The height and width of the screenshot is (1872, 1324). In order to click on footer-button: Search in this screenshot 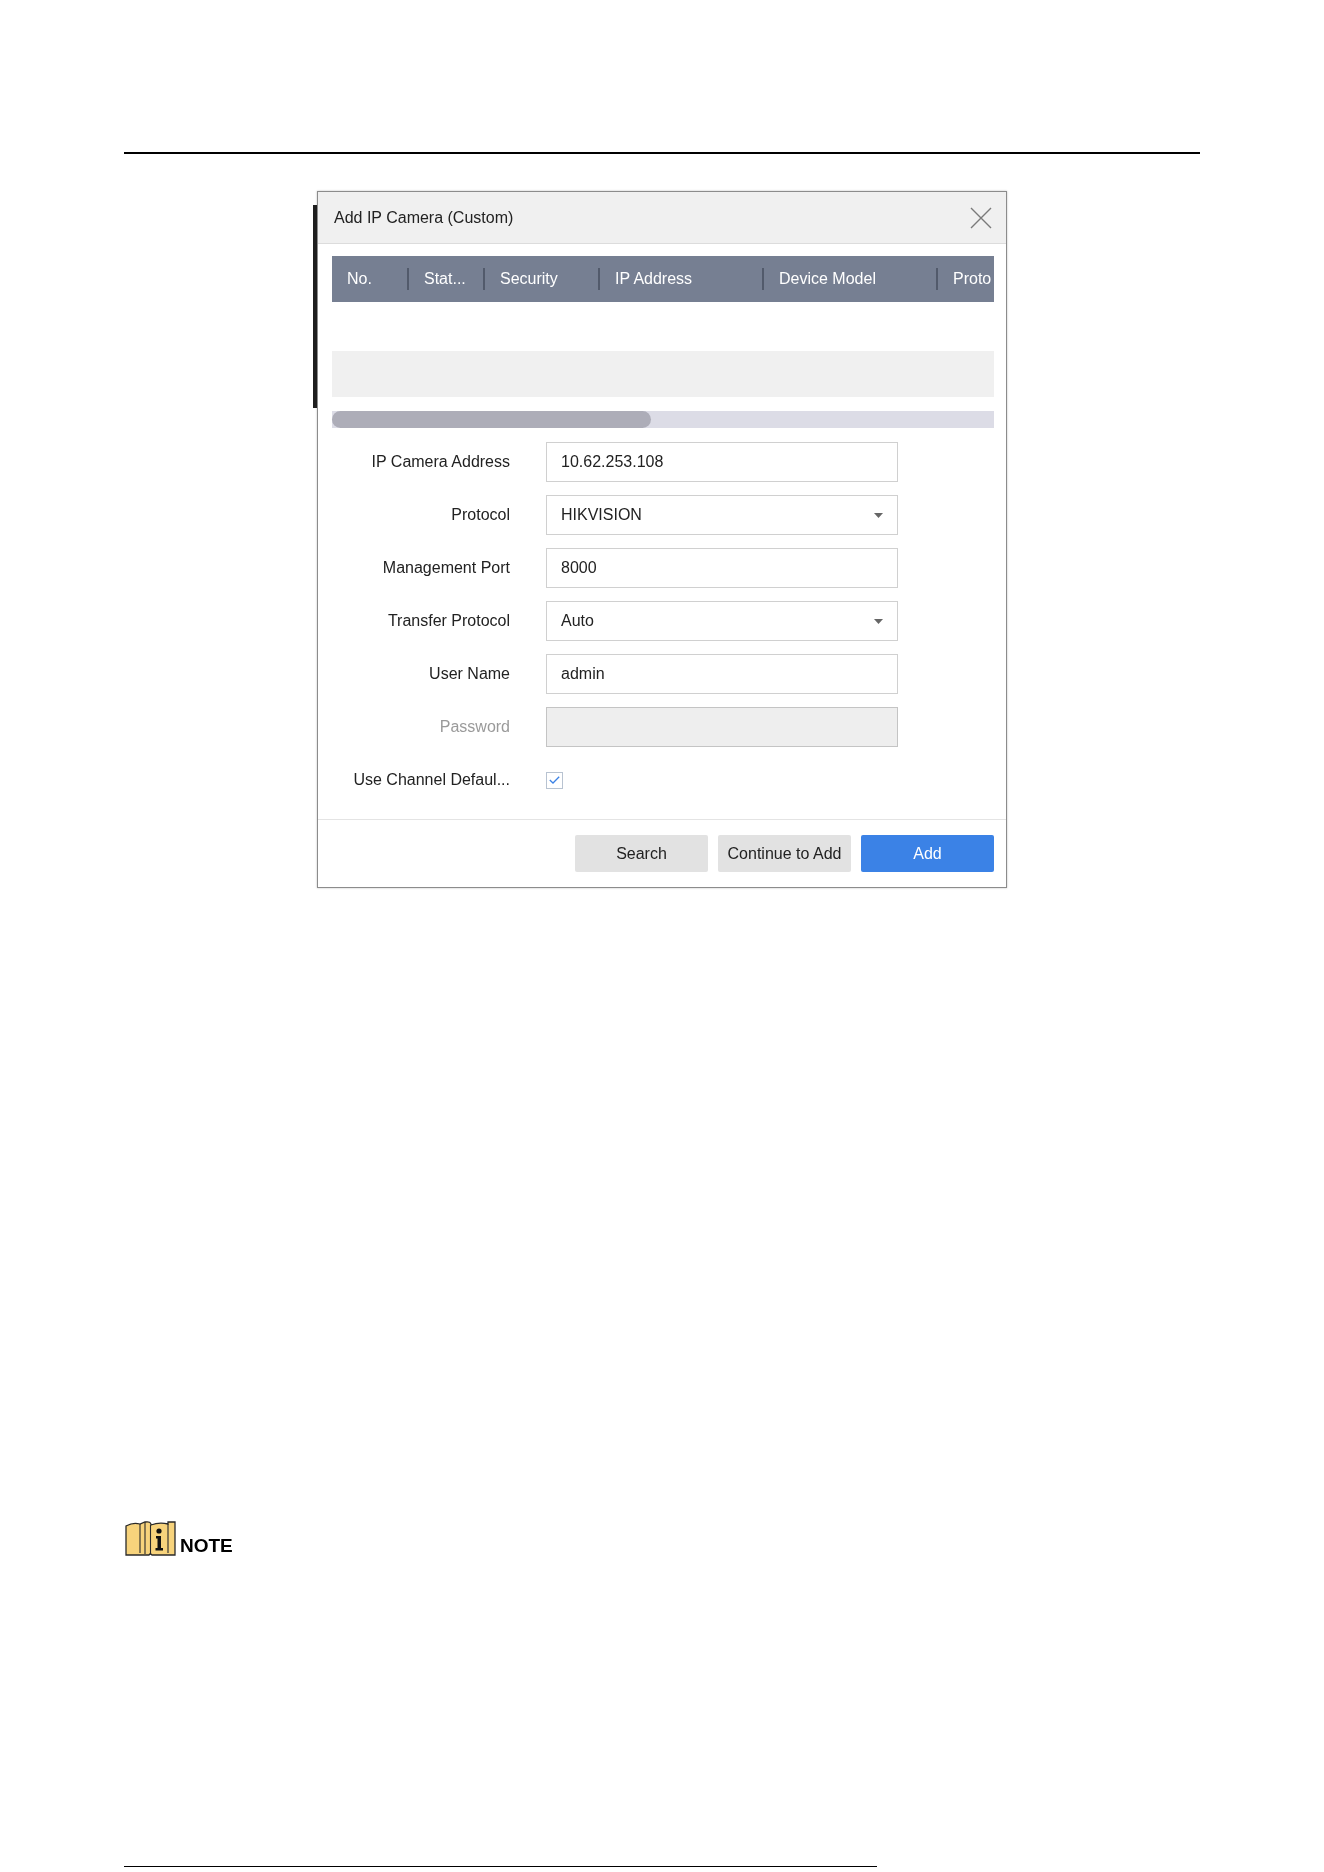, I will do `click(641, 853)`.